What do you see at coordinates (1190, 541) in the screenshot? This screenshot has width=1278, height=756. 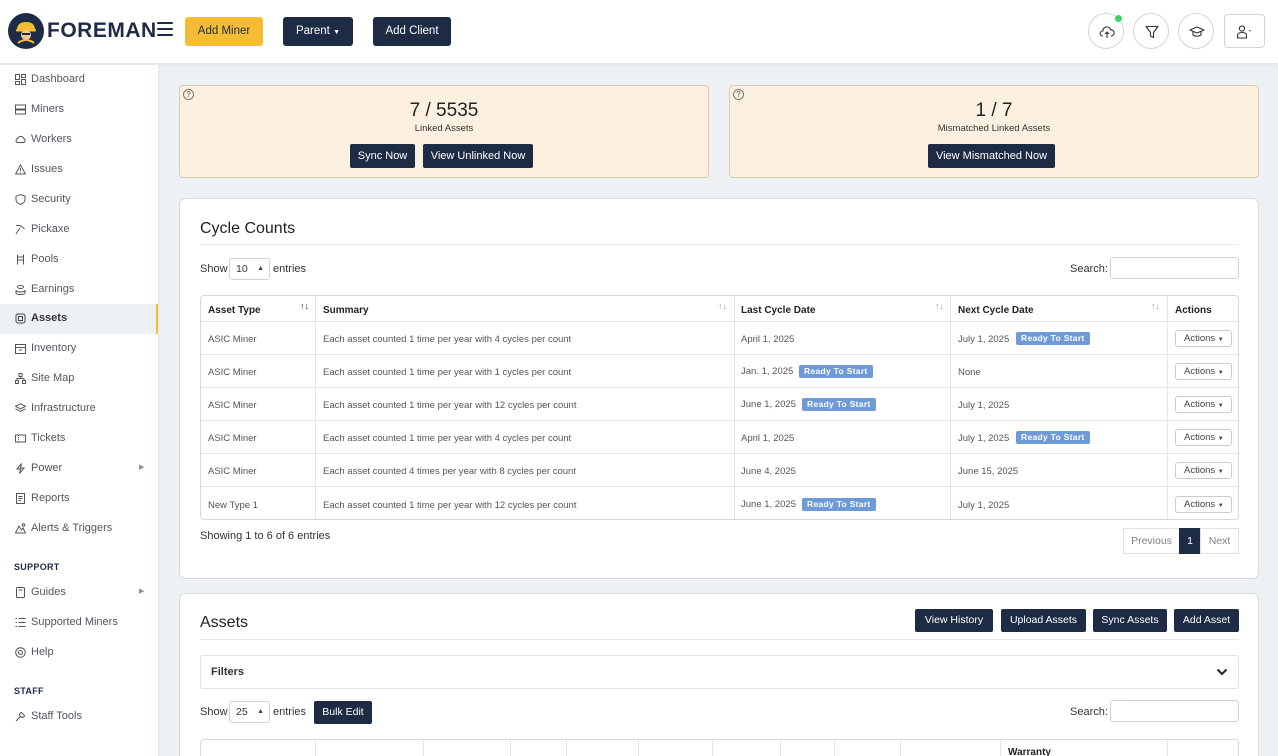 I see `page-1-button: 1` at bounding box center [1190, 541].